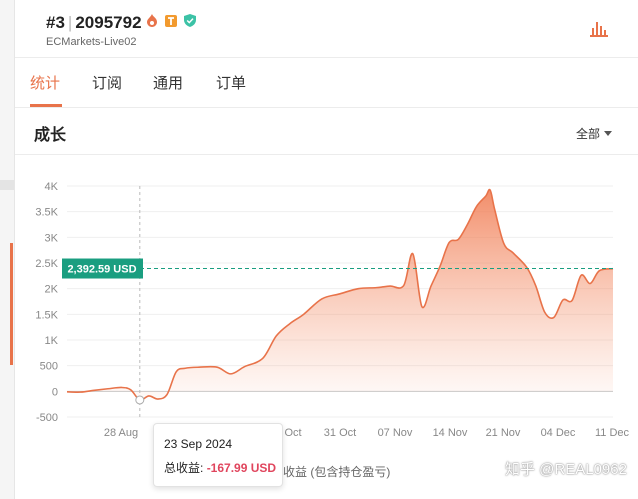 The width and height of the screenshot is (638, 499). I want to click on x-tick-label: 04 Dec, so click(558, 433).